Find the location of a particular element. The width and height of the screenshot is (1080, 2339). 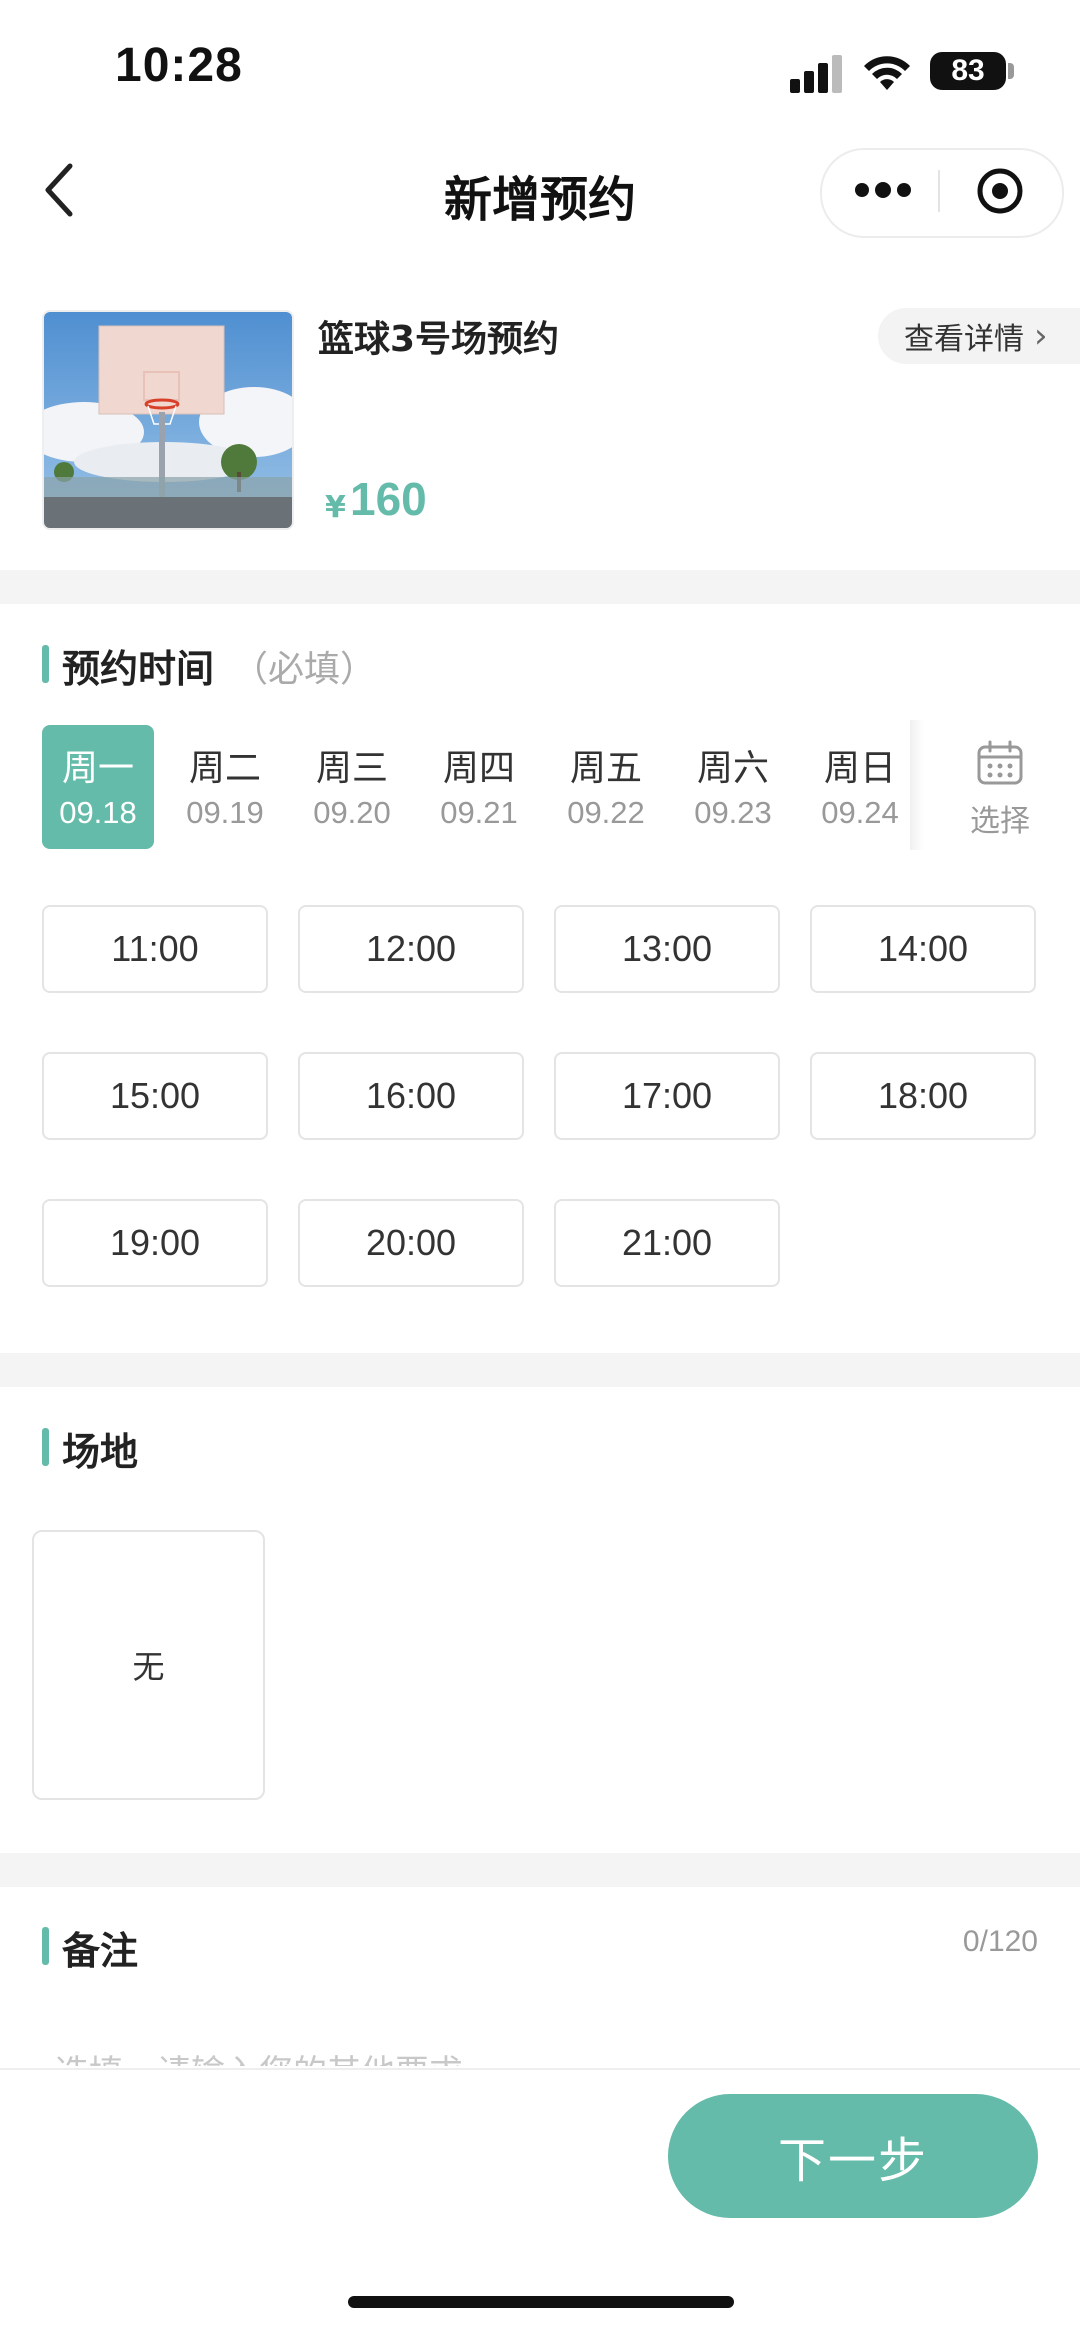

time-slot: 20:00 is located at coordinates (411, 1243).